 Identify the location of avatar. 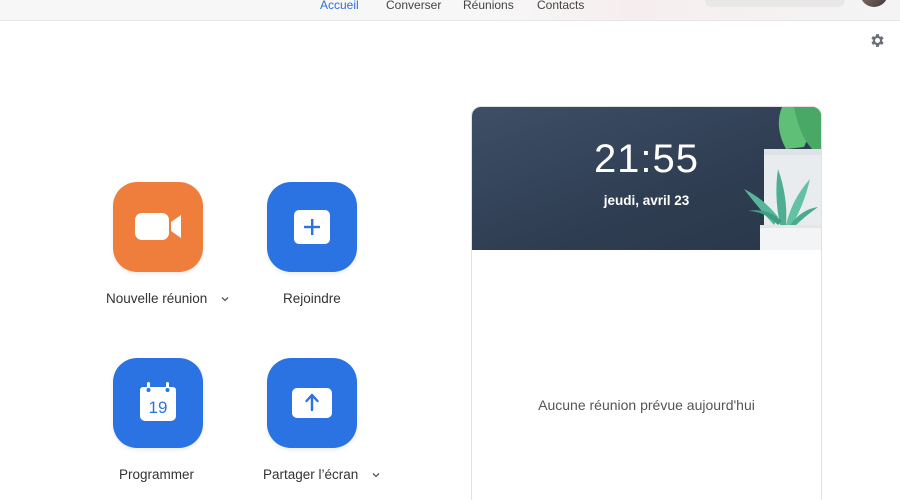
(874, 3).